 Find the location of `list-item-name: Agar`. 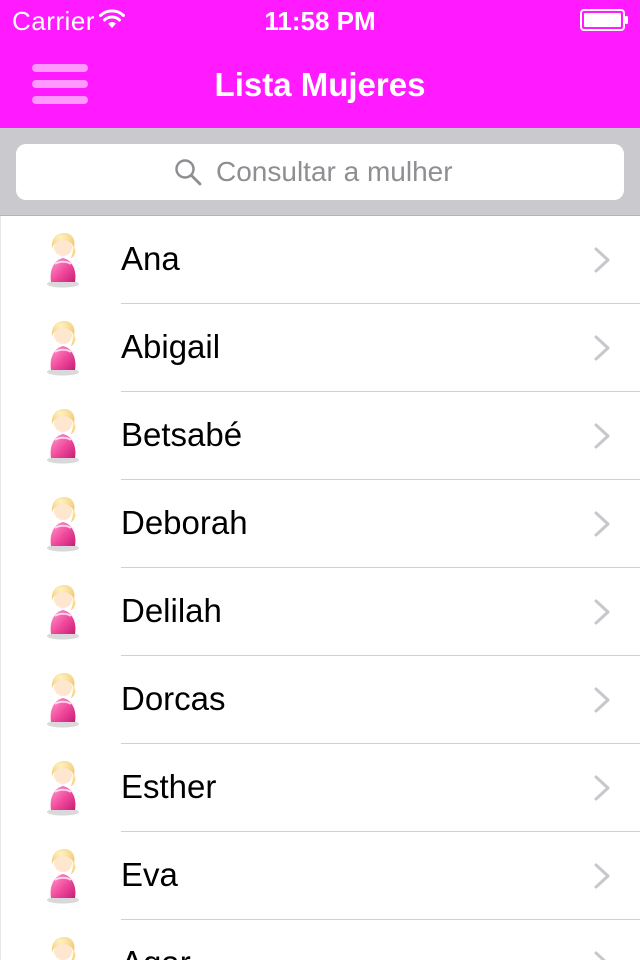

list-item-name: Agar is located at coordinates (156, 952).